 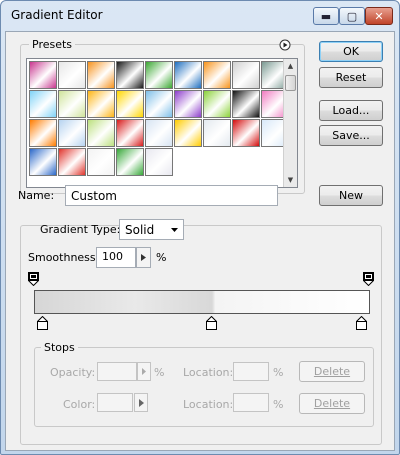 I want to click on opacity-label: Opacity:, so click(x=73, y=372).